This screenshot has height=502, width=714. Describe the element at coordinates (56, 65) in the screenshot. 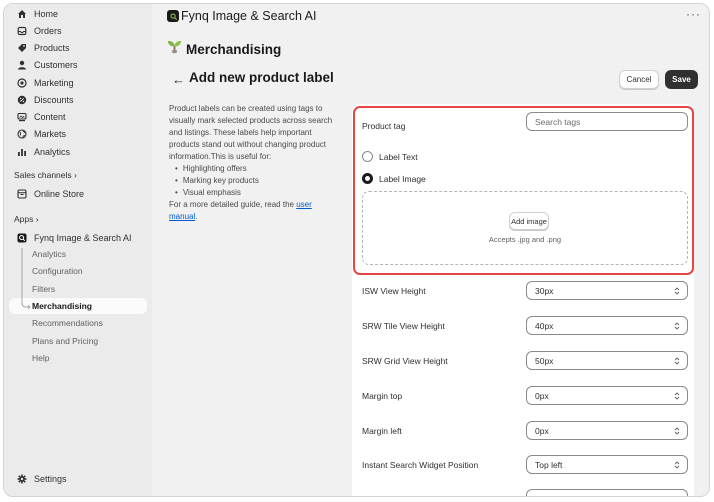

I see `sidebar-item-label: Customers` at that location.